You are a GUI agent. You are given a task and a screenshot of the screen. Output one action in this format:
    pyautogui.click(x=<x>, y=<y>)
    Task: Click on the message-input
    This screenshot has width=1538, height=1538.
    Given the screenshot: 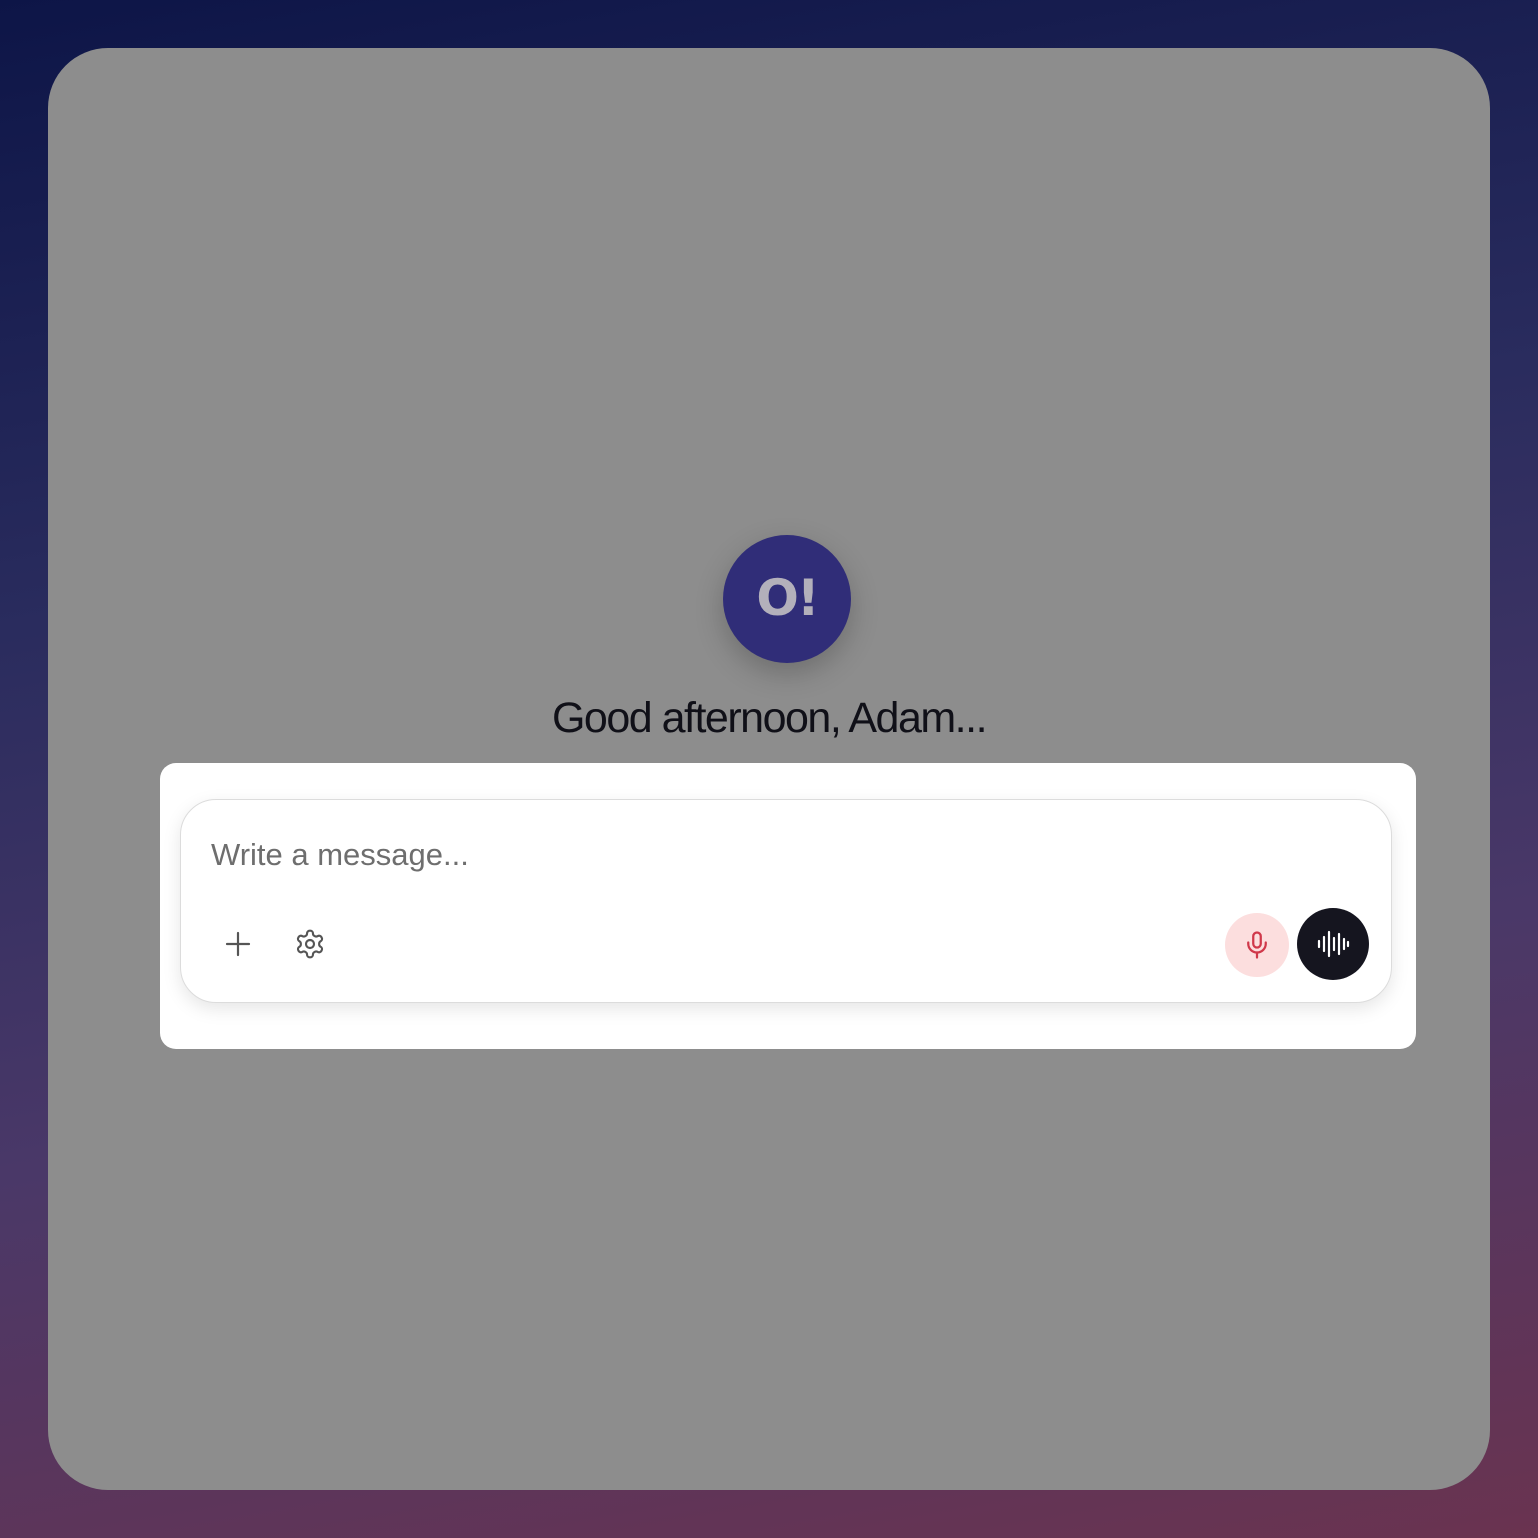 What is the action you would take?
    pyautogui.click(x=661, y=855)
    